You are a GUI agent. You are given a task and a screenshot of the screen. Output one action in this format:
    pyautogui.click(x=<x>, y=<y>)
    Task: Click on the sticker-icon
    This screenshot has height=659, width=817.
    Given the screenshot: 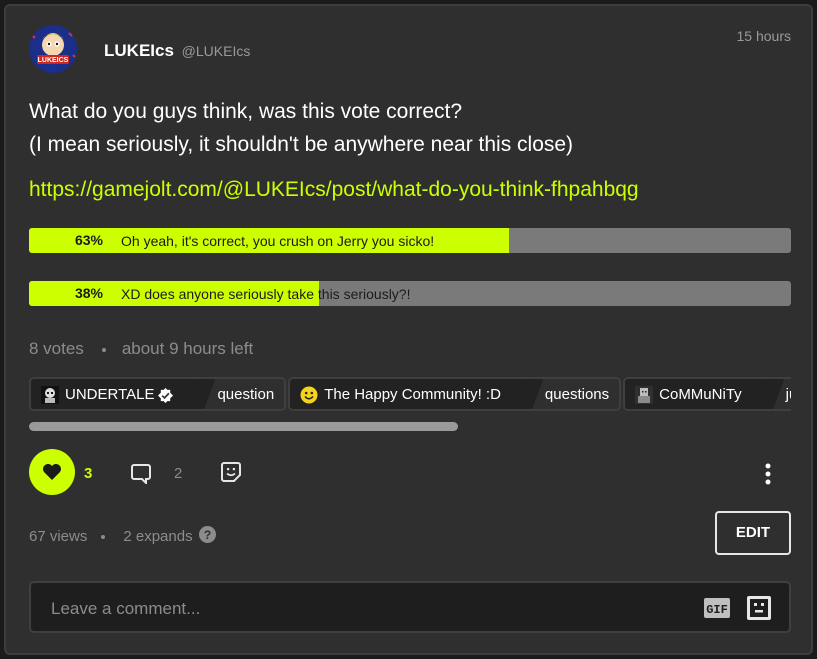 What is the action you would take?
    pyautogui.click(x=231, y=472)
    